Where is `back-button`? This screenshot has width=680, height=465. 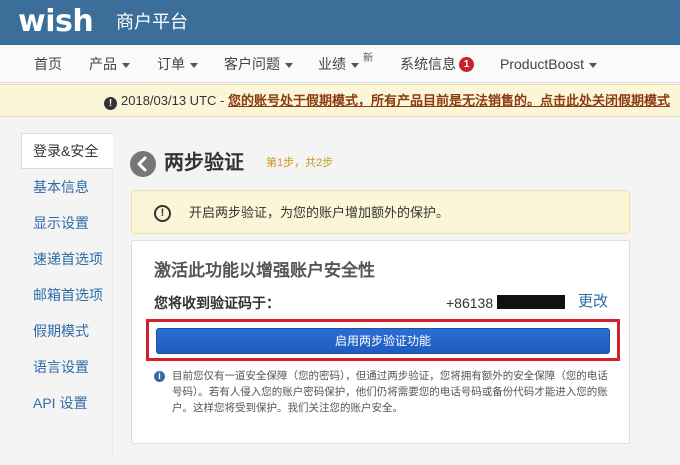 back-button is located at coordinates (143, 164).